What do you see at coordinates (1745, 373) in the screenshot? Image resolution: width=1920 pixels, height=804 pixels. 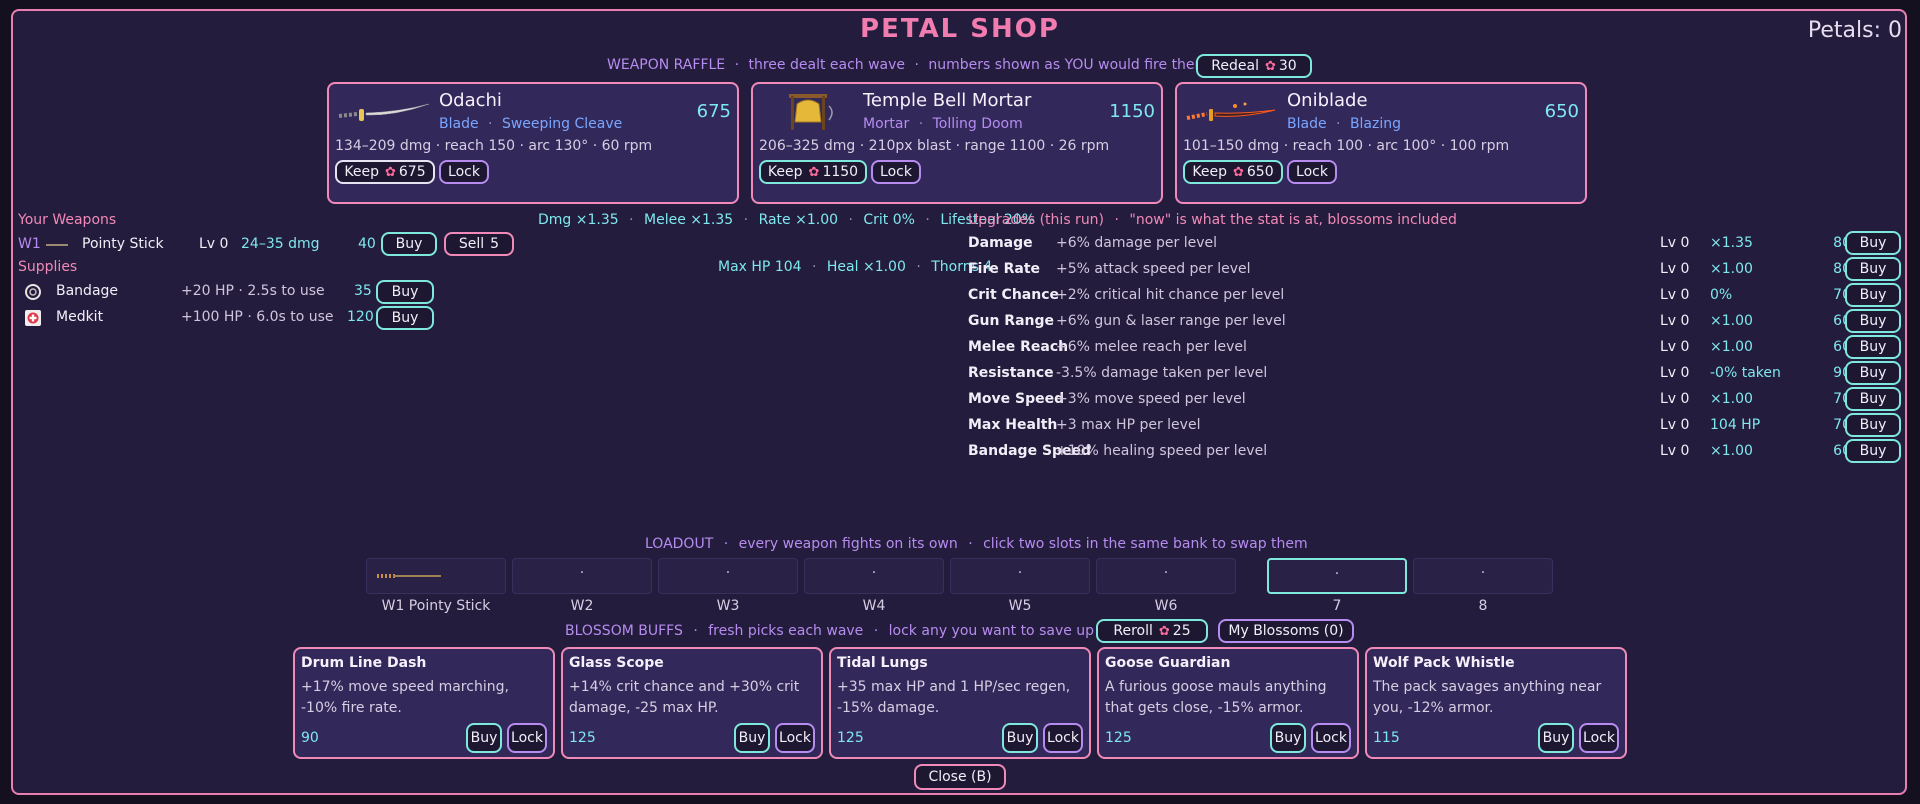 I see `upgrade-value: -0% taken` at bounding box center [1745, 373].